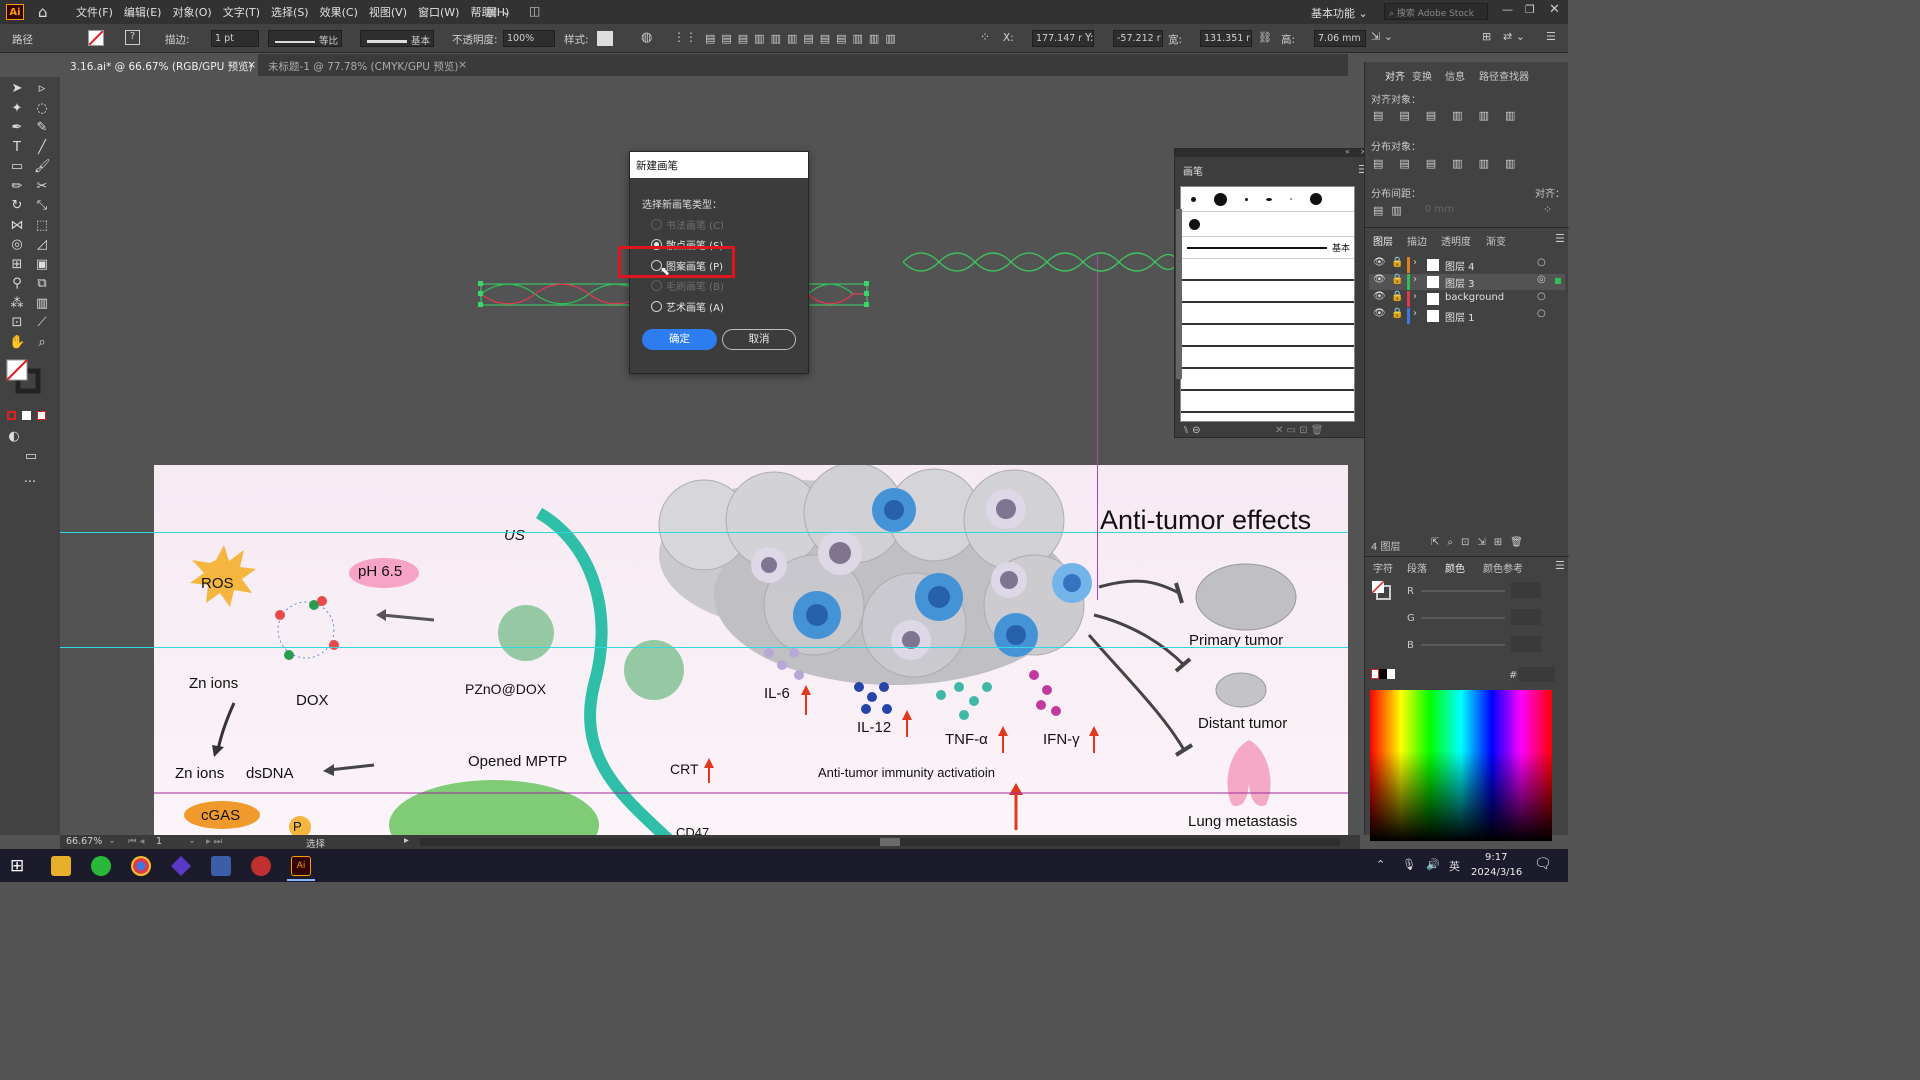 This screenshot has width=1920, height=1080. Describe the element at coordinates (1526, 617) in the screenshot. I see `g-value-field` at that location.